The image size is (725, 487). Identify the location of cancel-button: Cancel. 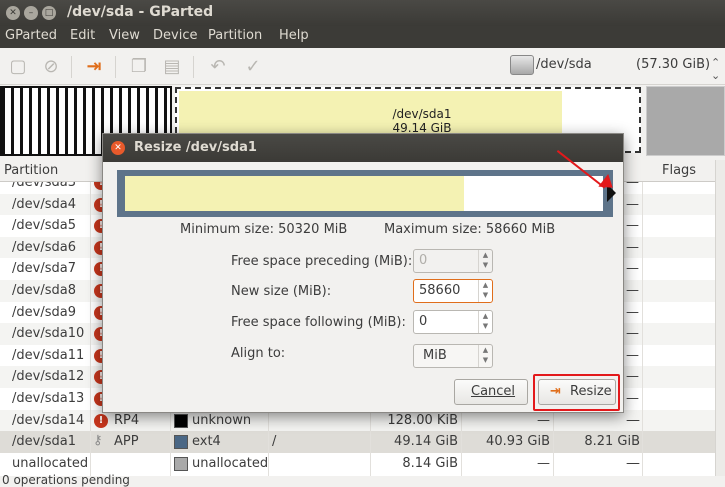
(491, 392).